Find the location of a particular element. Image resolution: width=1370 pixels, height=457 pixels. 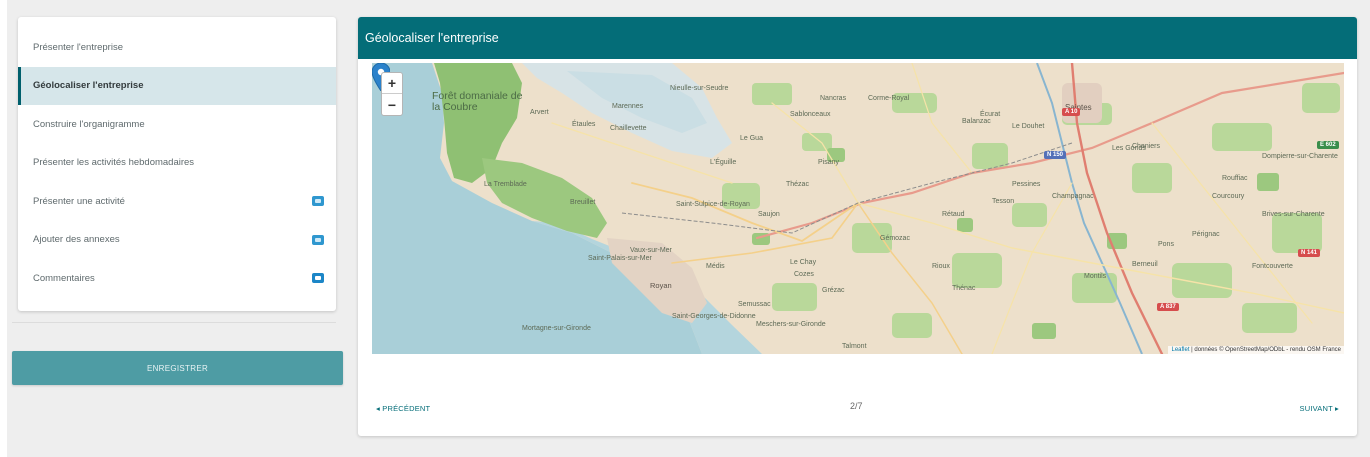

sidebar-item-label: Présenter les activités hebdomadaires is located at coordinates (114, 163).